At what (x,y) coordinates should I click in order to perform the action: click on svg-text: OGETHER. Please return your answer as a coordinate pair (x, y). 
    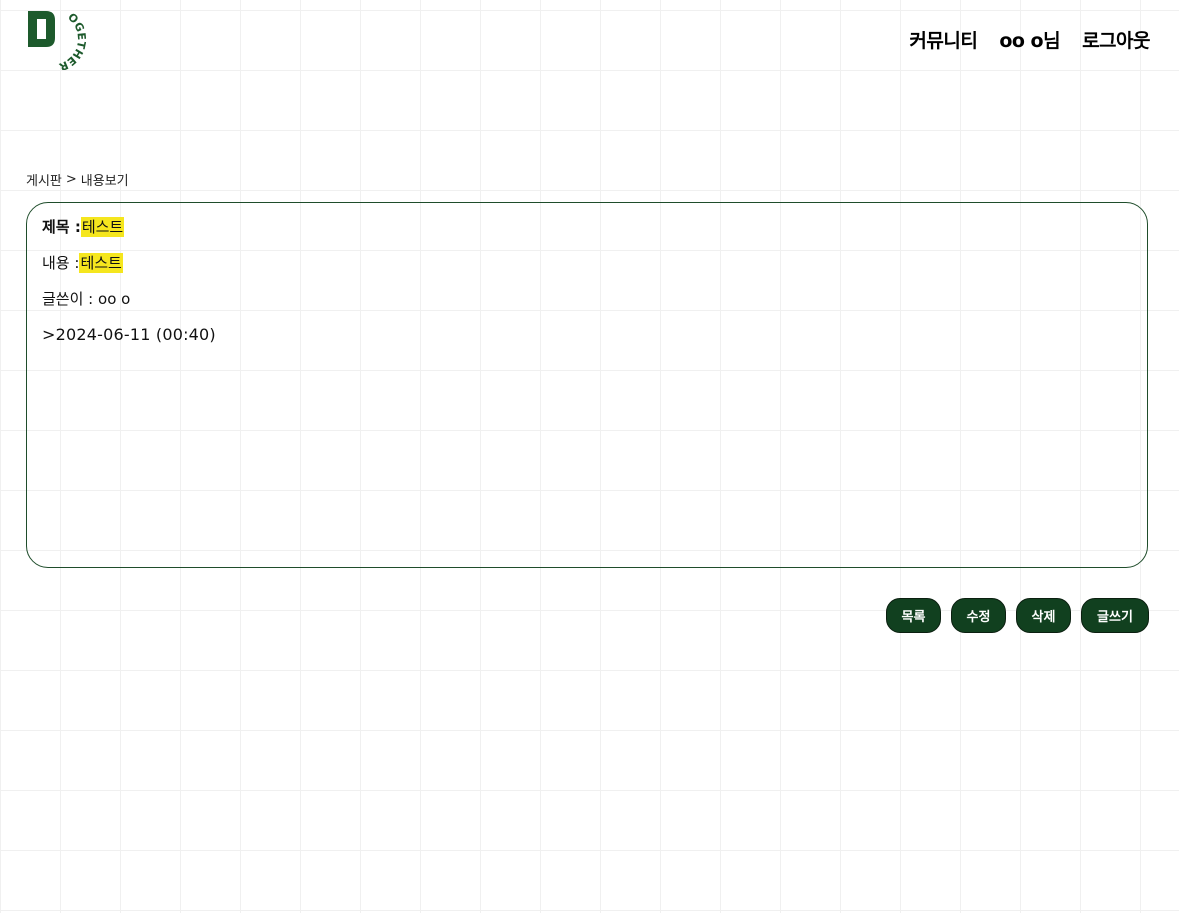
    Looking at the image, I should click on (71, 40).